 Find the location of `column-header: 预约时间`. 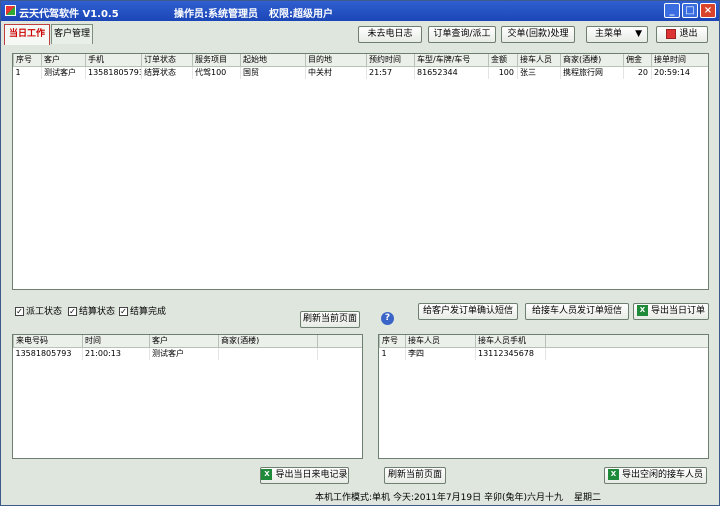

column-header: 预约时间 is located at coordinates (390, 60).